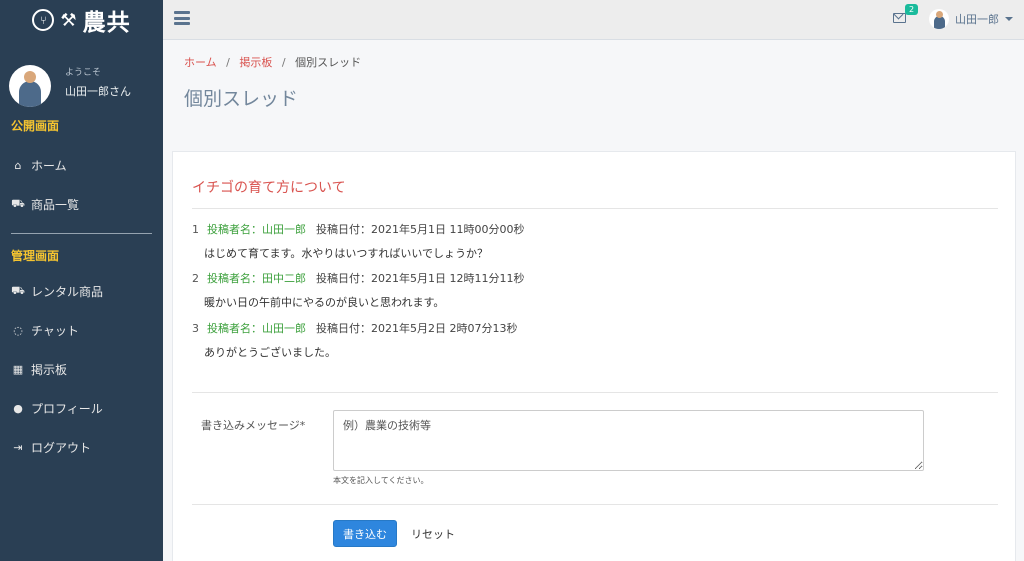 The width and height of the screenshot is (1024, 561). I want to click on brand: ⑂ ⚒ 農共, so click(81, 20).